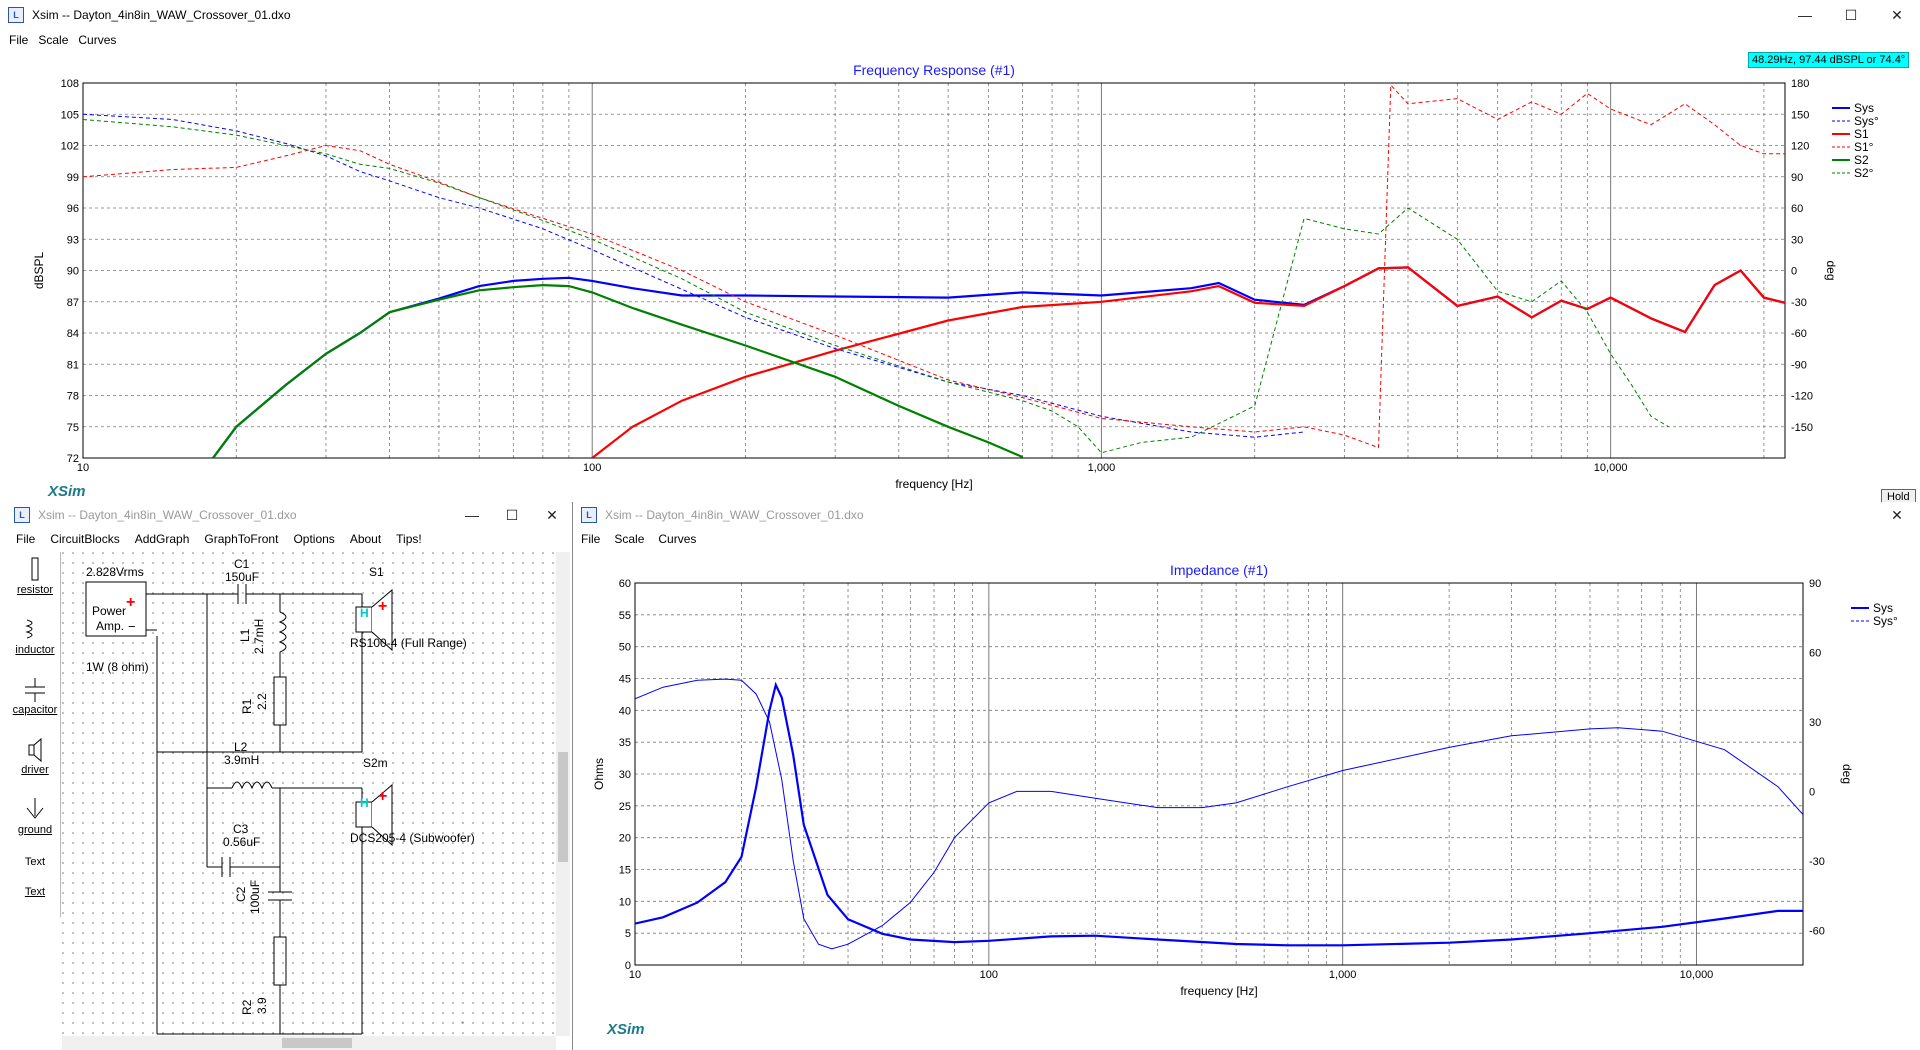 The width and height of the screenshot is (1920, 1050). What do you see at coordinates (70, 84) in the screenshot?
I see `y-tick-label: 108` at bounding box center [70, 84].